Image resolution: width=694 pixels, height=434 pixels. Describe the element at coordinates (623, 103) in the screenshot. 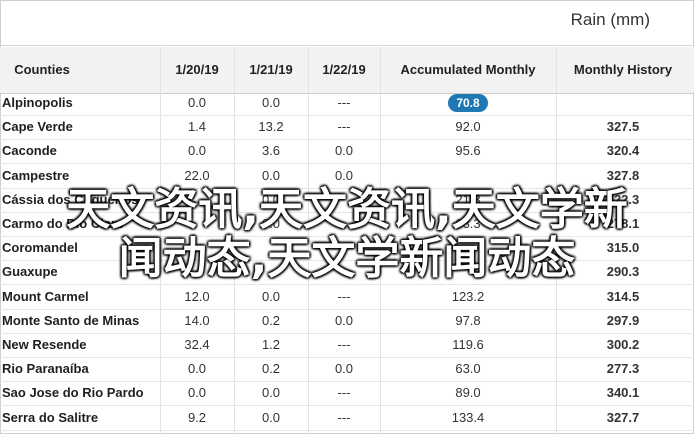

I see `monthly-history` at that location.